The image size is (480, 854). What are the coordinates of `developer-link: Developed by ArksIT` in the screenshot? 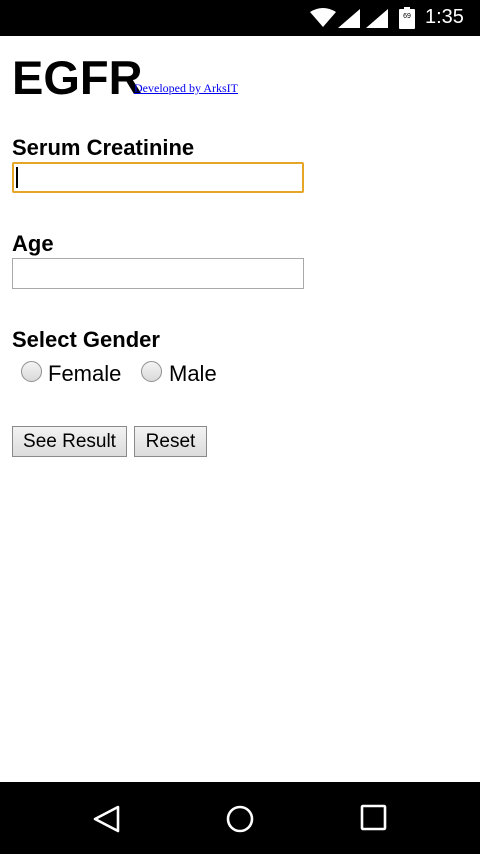 It's located at (186, 88).